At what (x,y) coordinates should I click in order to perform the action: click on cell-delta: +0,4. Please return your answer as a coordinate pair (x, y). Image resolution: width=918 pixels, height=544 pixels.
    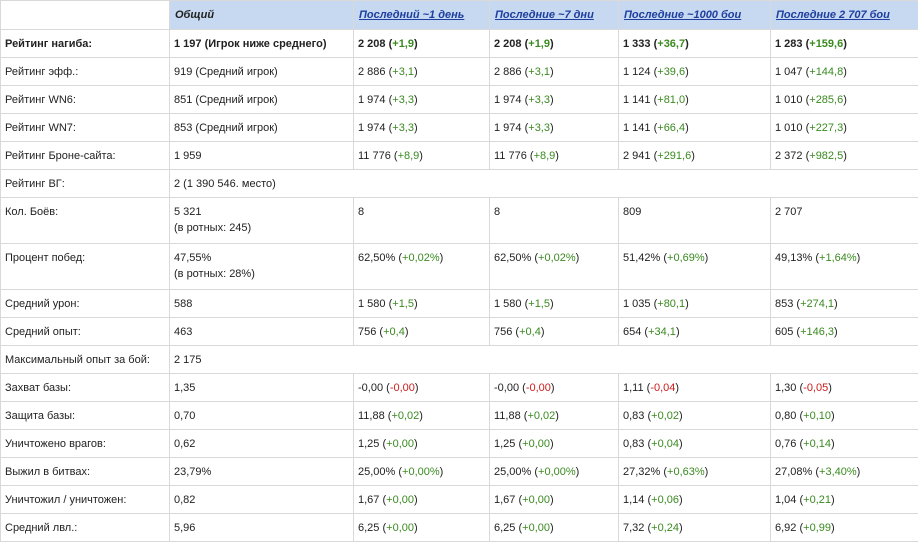
    Looking at the image, I should click on (394, 332).